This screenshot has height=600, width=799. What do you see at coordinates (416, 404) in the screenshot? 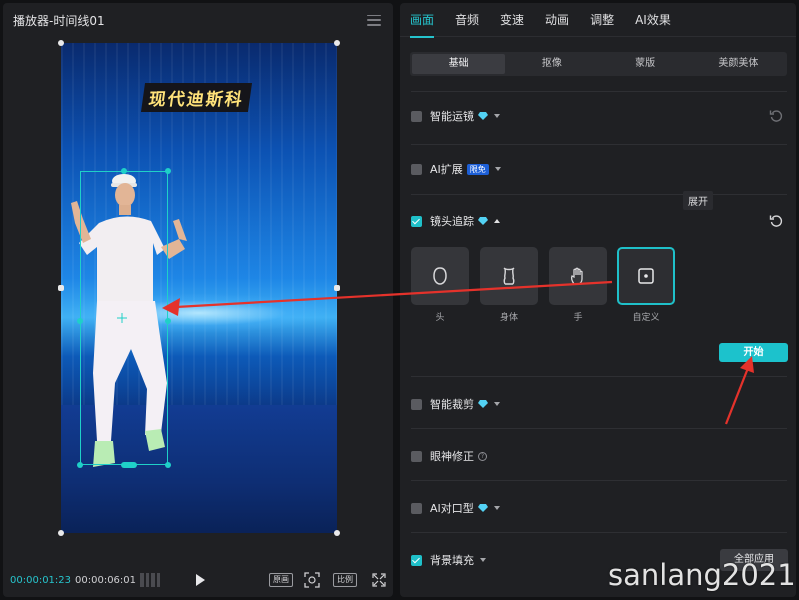
I see `smart-crop-checkbox` at bounding box center [416, 404].